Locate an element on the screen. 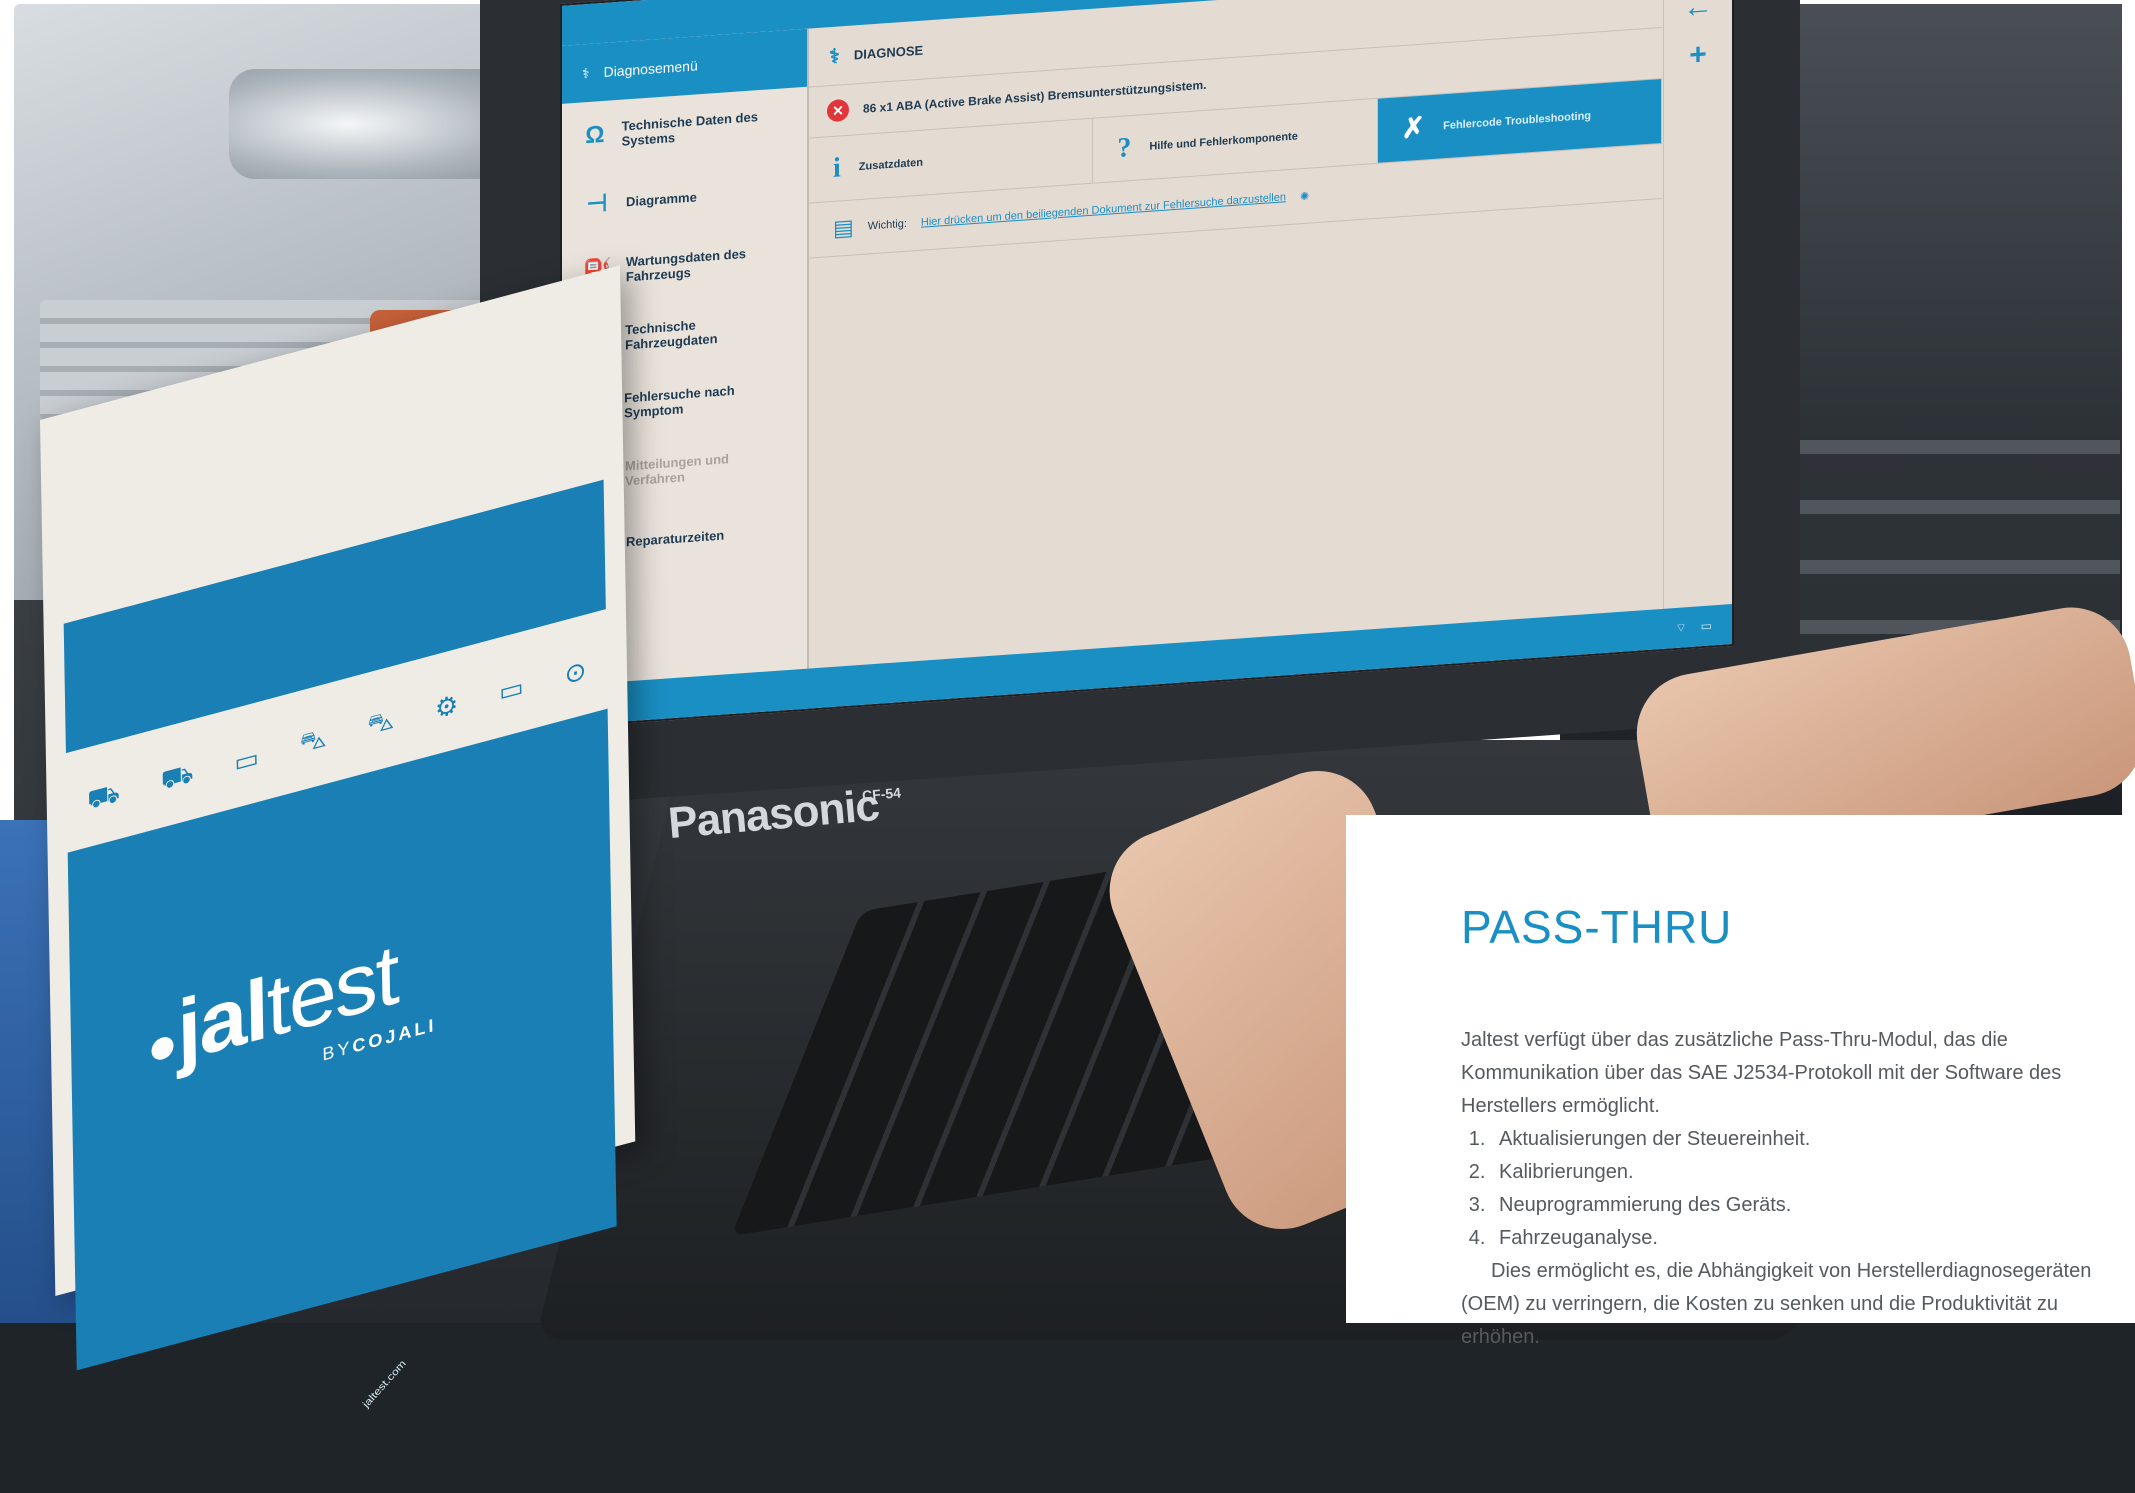 The image size is (2135, 1493). laptop-model: CF-54 is located at coordinates (881, 794).